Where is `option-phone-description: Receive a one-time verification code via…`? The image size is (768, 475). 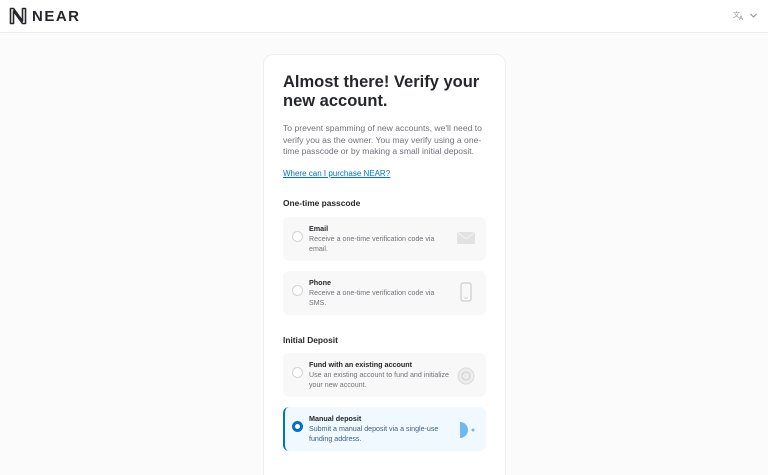
option-phone-description: Receive a one-time verification code via… is located at coordinates (372, 298).